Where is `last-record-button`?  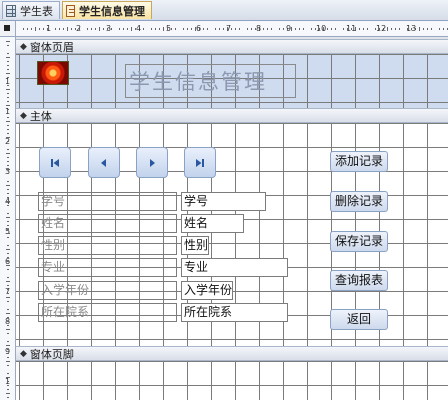
last-record-button is located at coordinates (200, 162).